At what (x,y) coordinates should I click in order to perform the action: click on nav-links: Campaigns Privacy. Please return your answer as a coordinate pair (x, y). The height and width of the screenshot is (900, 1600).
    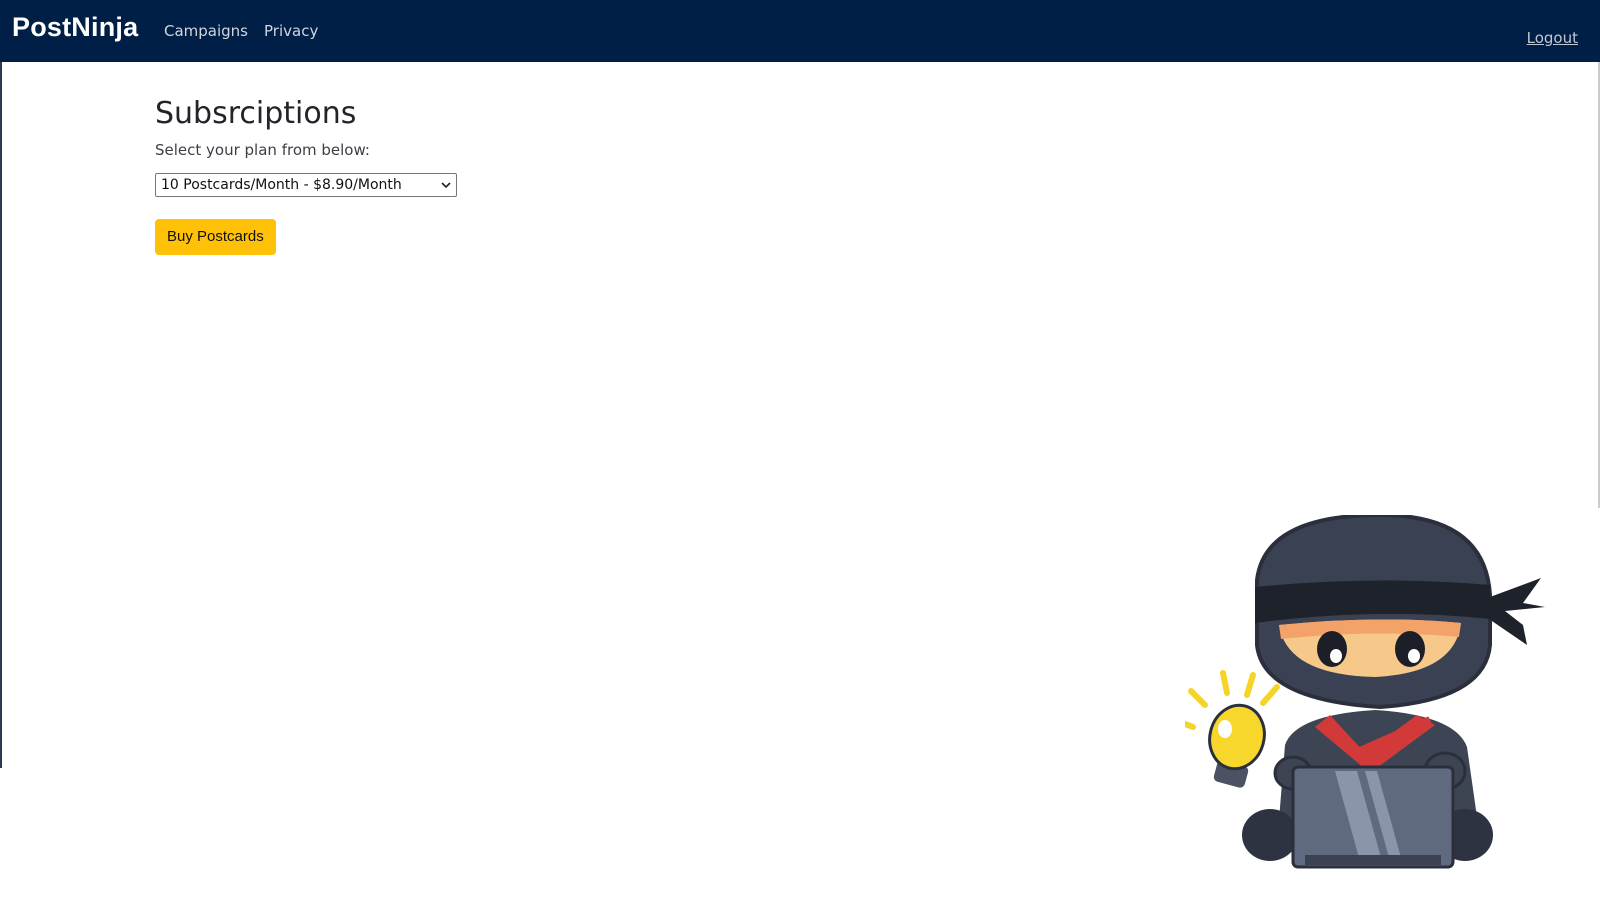
    Looking at the image, I should click on (241, 31).